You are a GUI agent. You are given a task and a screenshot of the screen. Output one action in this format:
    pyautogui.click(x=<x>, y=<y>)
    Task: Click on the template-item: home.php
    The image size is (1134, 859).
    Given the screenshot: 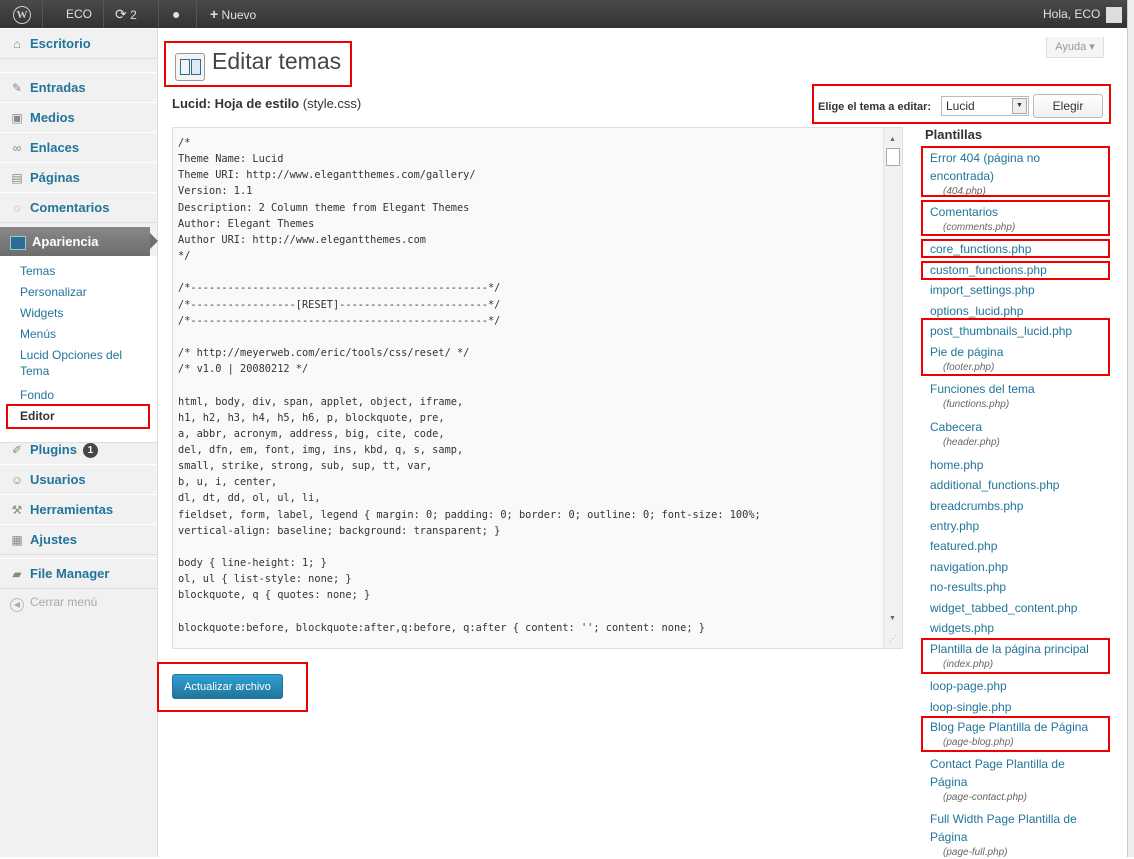 What is the action you would take?
    pyautogui.click(x=1010, y=465)
    